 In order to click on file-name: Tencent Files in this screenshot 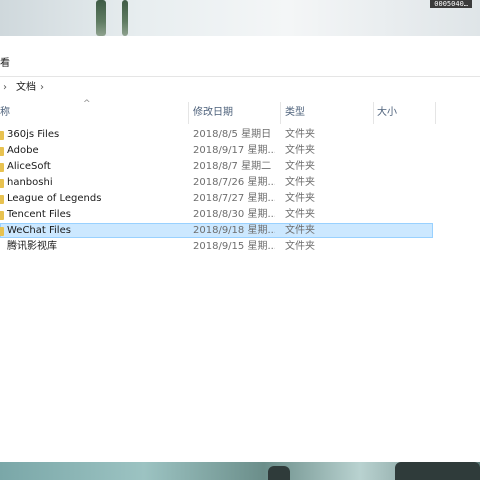, I will do `click(39, 214)`.